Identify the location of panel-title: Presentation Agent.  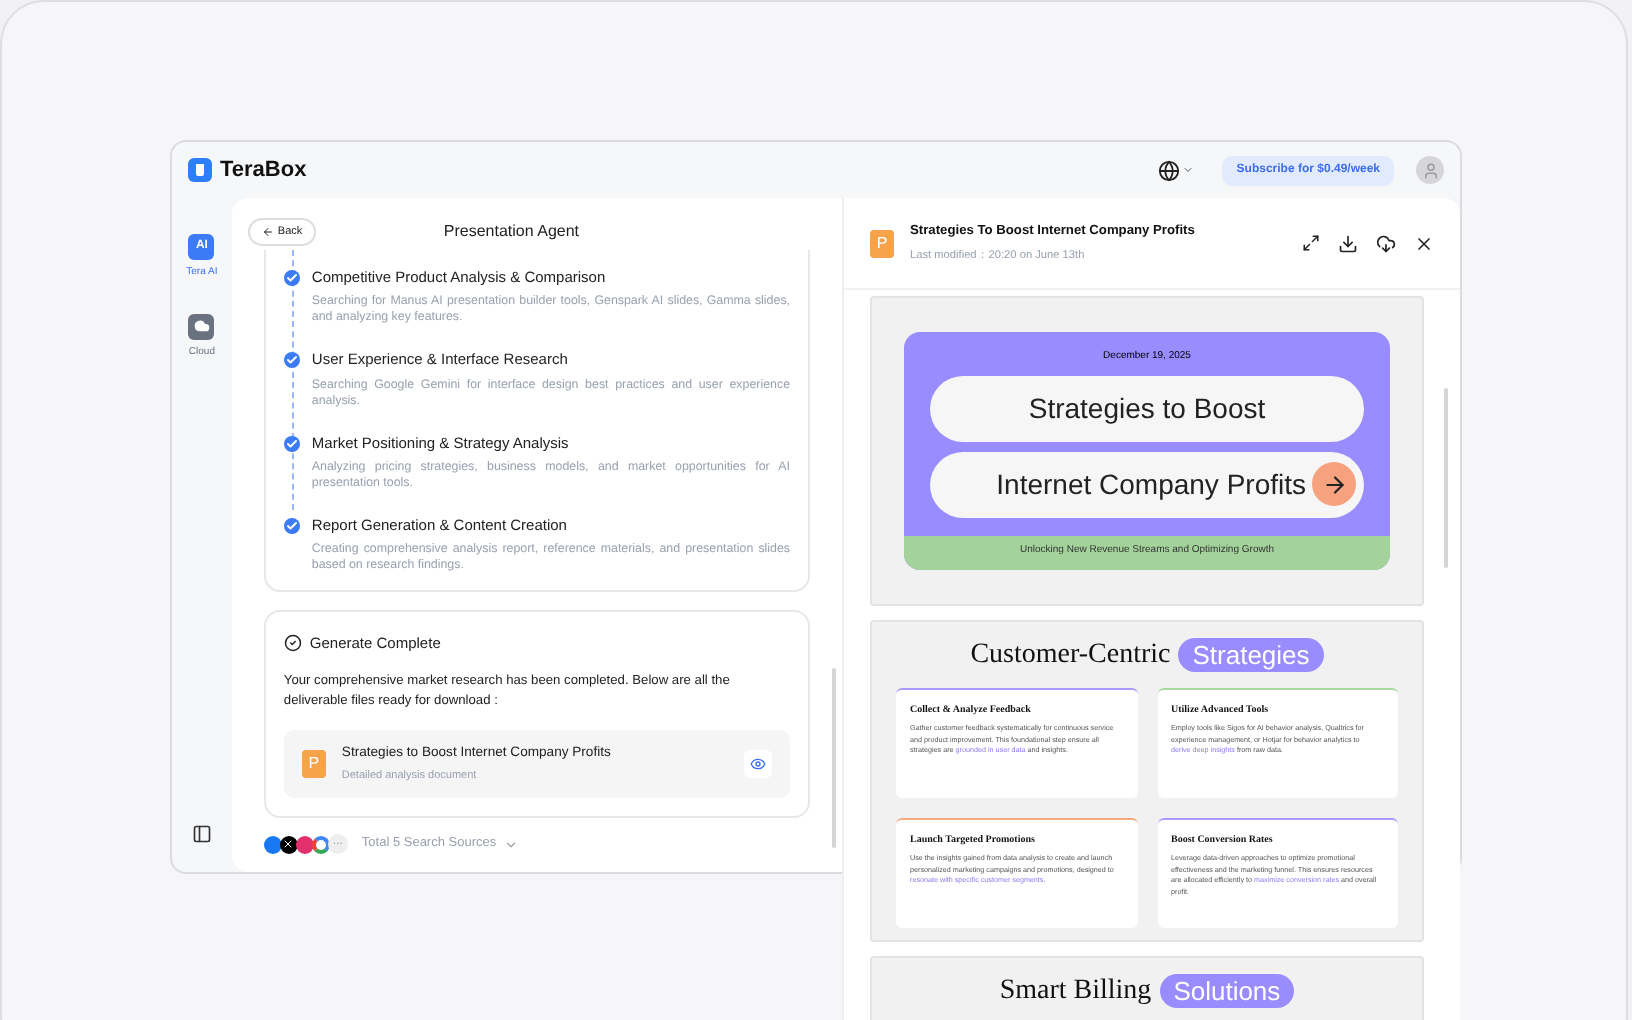
(511, 232).